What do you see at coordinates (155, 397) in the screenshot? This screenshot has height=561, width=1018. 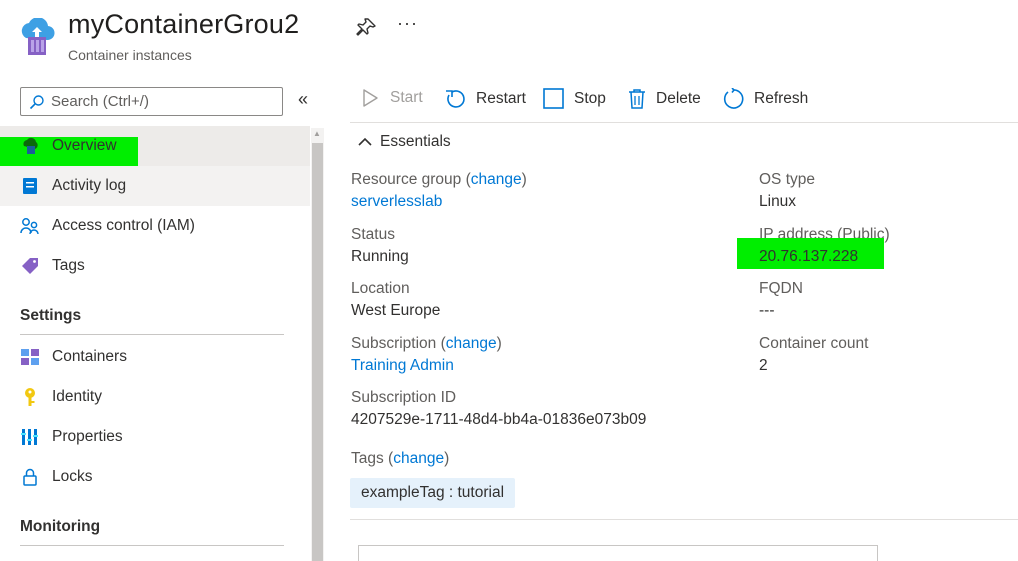 I see `sidebar-item-identity: Identity` at bounding box center [155, 397].